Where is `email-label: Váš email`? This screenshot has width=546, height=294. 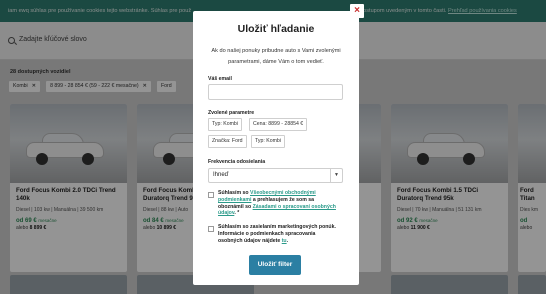 email-label: Váš email is located at coordinates (220, 79).